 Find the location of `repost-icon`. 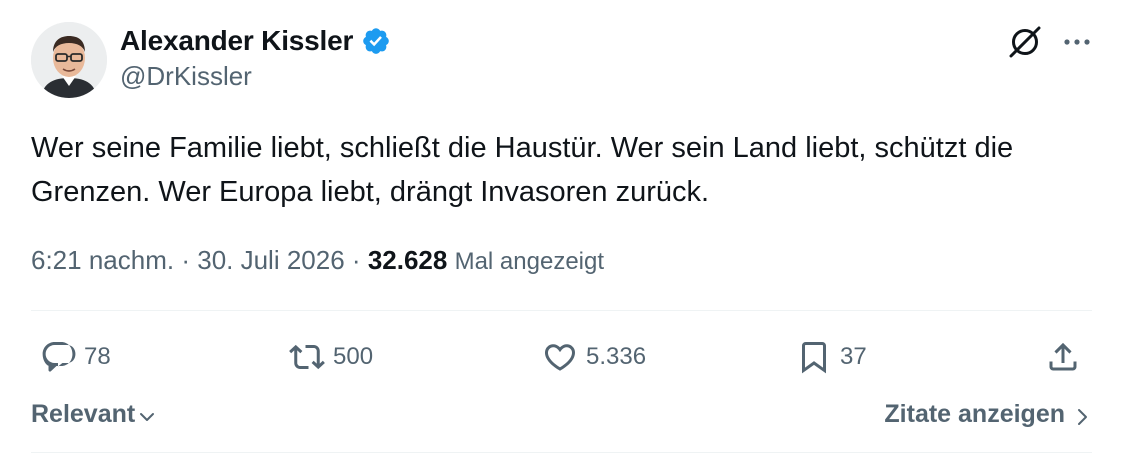

repost-icon is located at coordinates (307, 357).